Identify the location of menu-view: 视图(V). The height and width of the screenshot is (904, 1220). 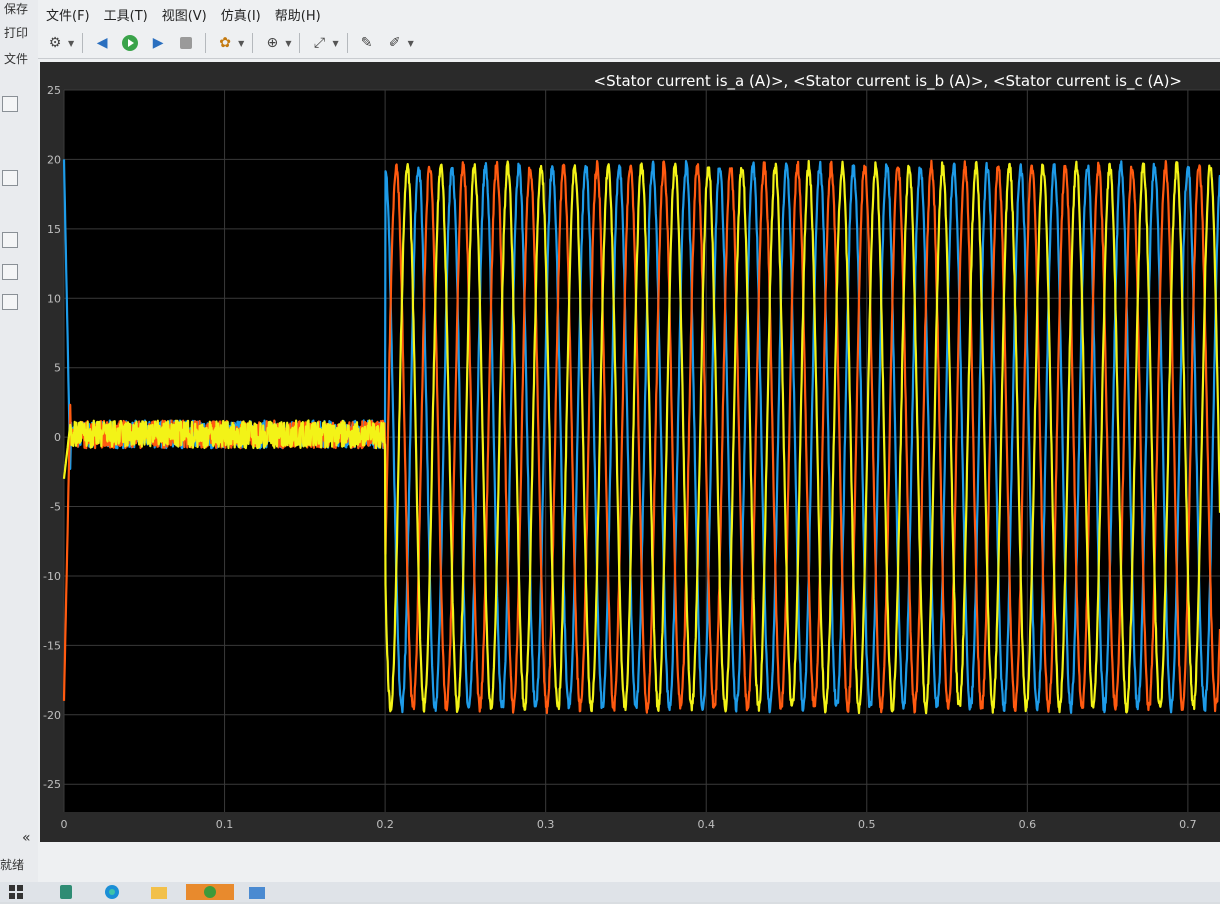
(184, 14).